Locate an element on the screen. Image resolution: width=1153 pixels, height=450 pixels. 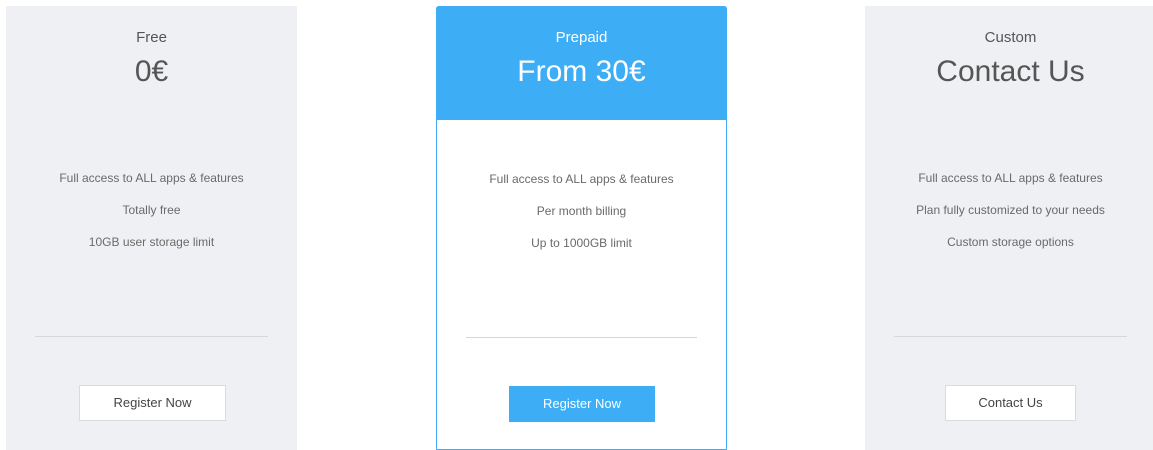
feature-item: Plan fully customized to your needs is located at coordinates (1010, 210).